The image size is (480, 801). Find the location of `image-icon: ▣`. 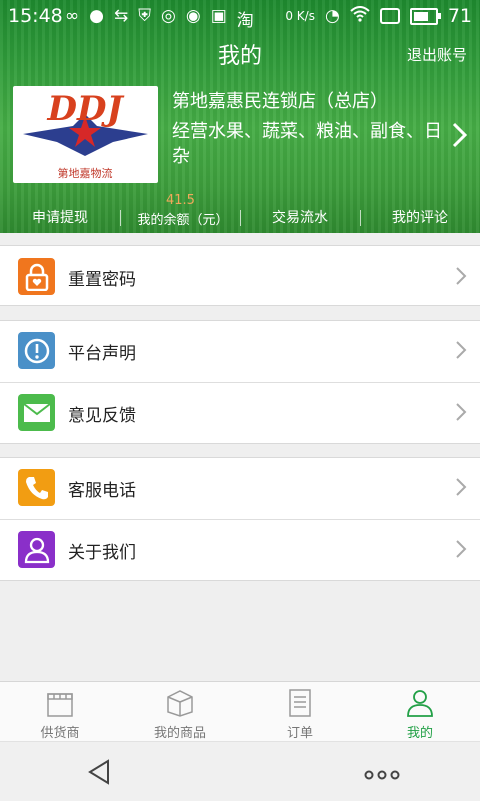

image-icon: ▣ is located at coordinates (218, 16).